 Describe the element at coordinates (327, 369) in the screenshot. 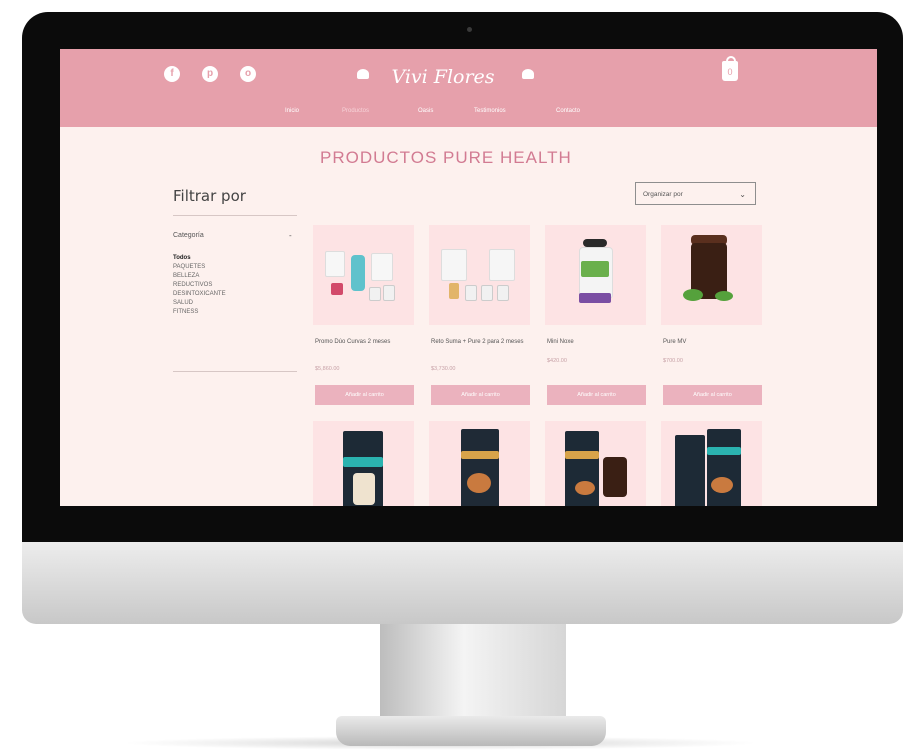

I see `product-price: $5,860.00` at that location.